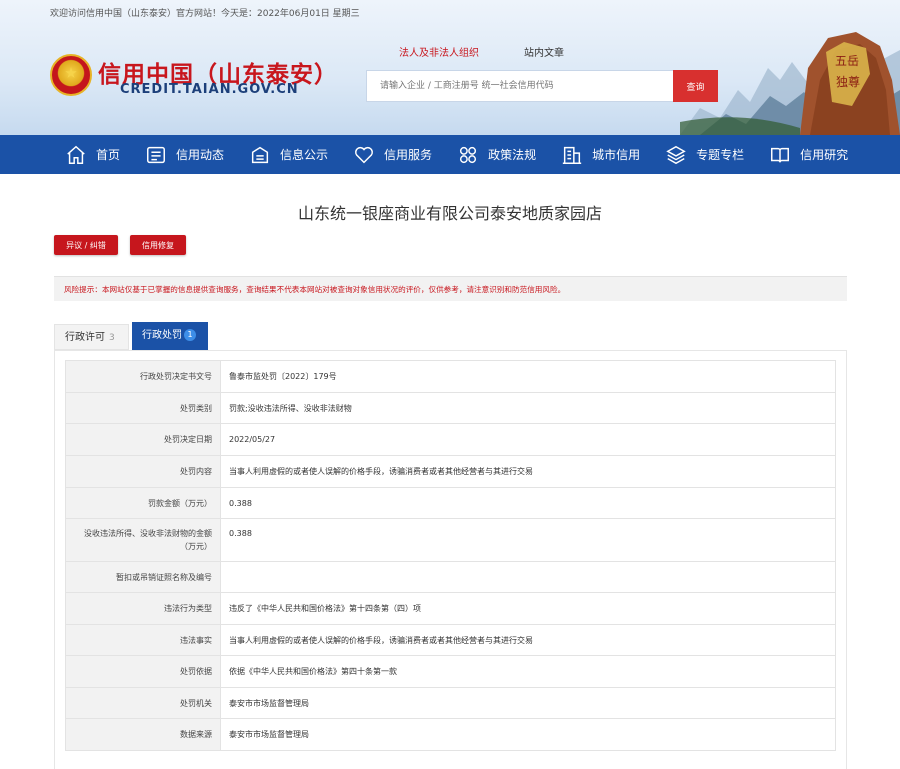 The width and height of the screenshot is (900, 769). I want to click on nav-item-credit-research: 信用研究, so click(808, 154).